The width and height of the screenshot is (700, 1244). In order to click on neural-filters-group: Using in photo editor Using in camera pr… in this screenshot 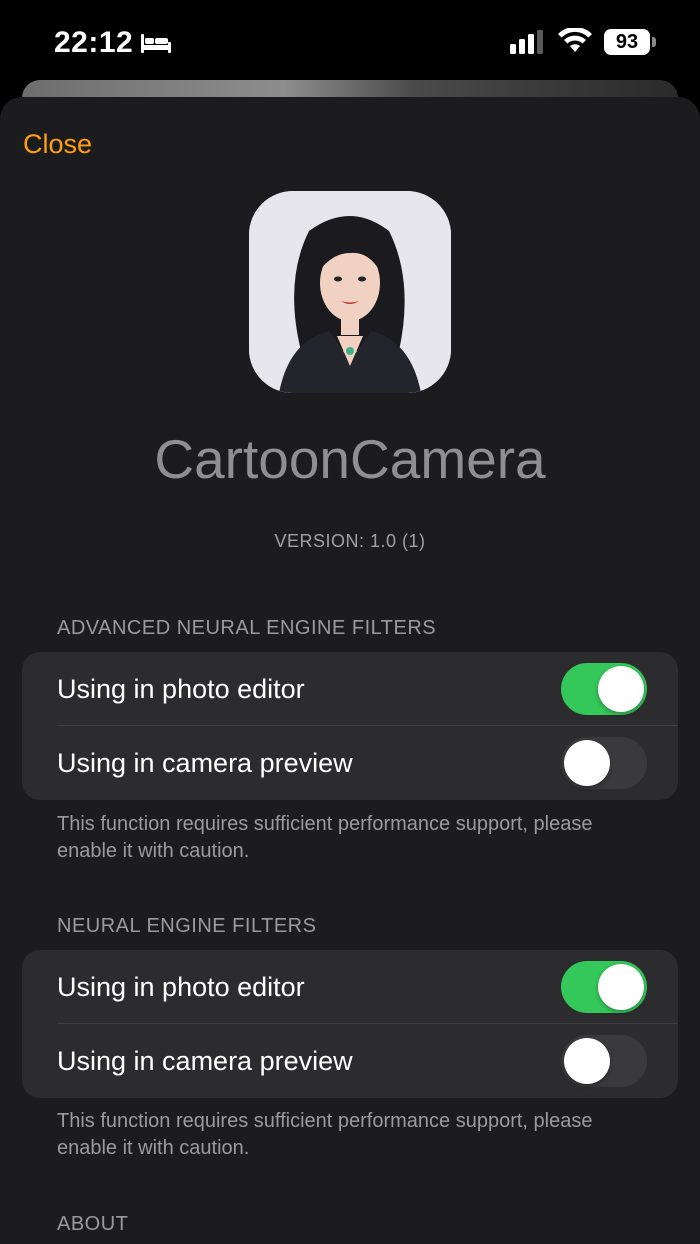, I will do `click(350, 1024)`.